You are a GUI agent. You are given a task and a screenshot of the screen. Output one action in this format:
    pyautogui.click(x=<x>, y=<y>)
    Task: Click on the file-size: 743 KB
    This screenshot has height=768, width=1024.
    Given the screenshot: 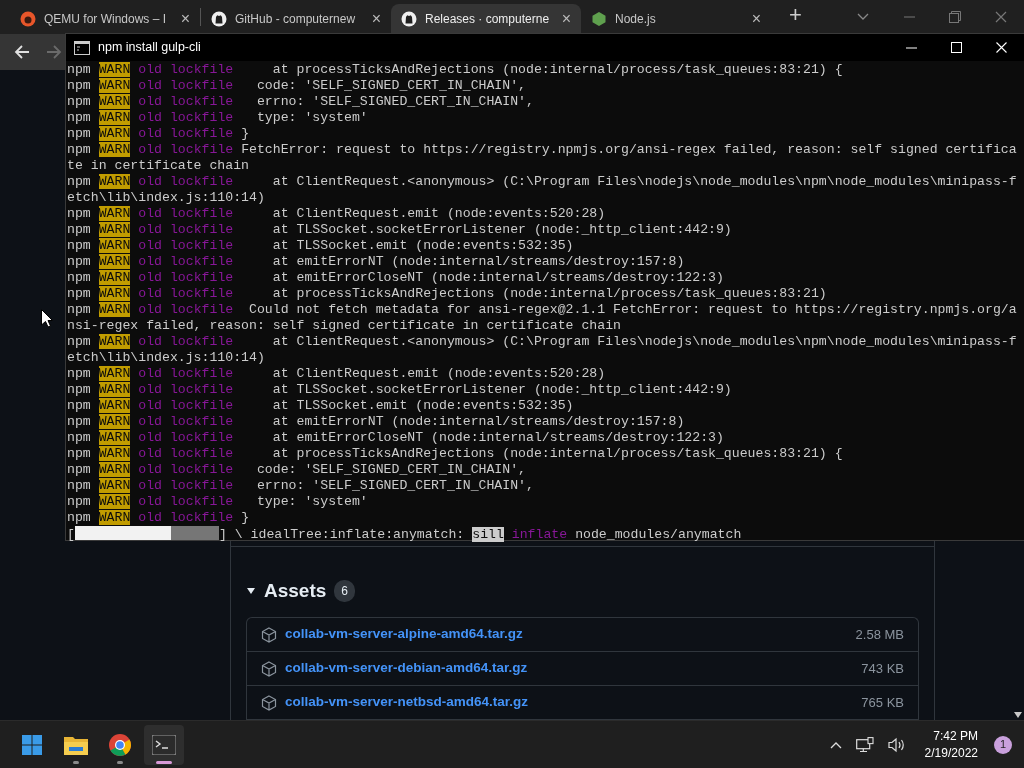 What is the action you would take?
    pyautogui.click(x=882, y=668)
    